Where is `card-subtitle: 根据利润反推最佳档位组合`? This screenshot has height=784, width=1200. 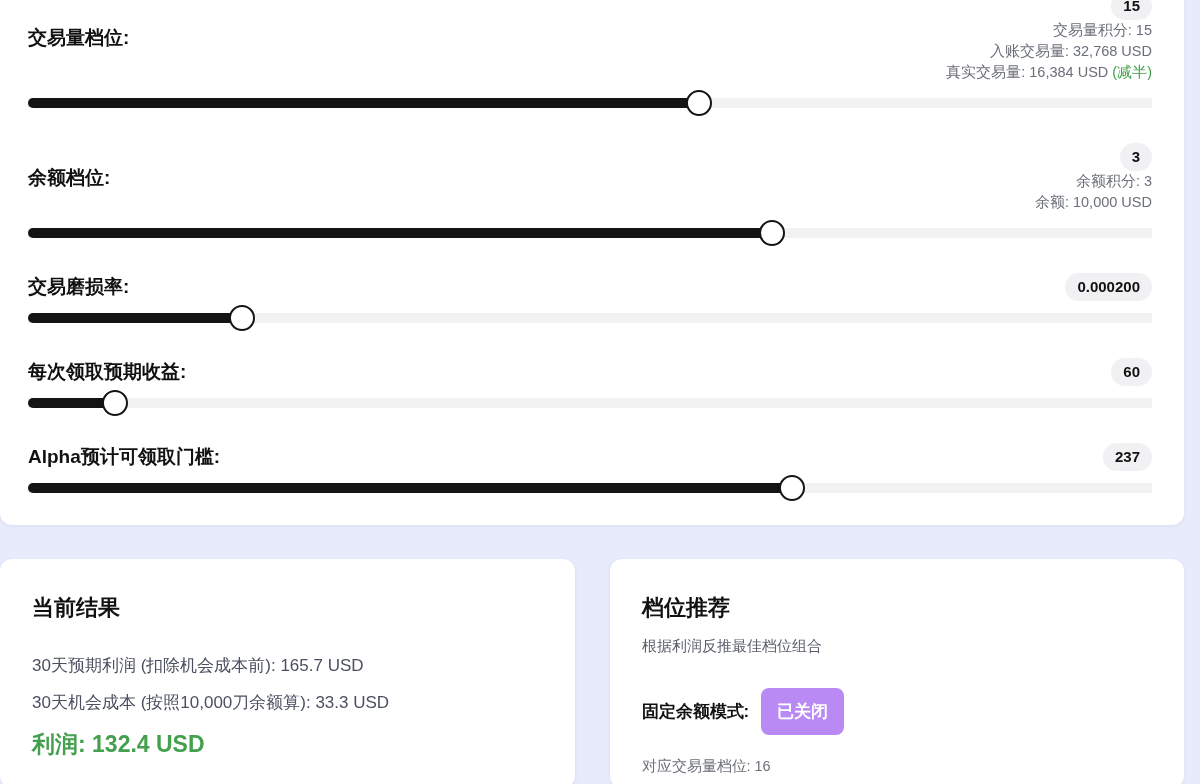
card-subtitle: 根据利润反推最佳档位组合 is located at coordinates (732, 646).